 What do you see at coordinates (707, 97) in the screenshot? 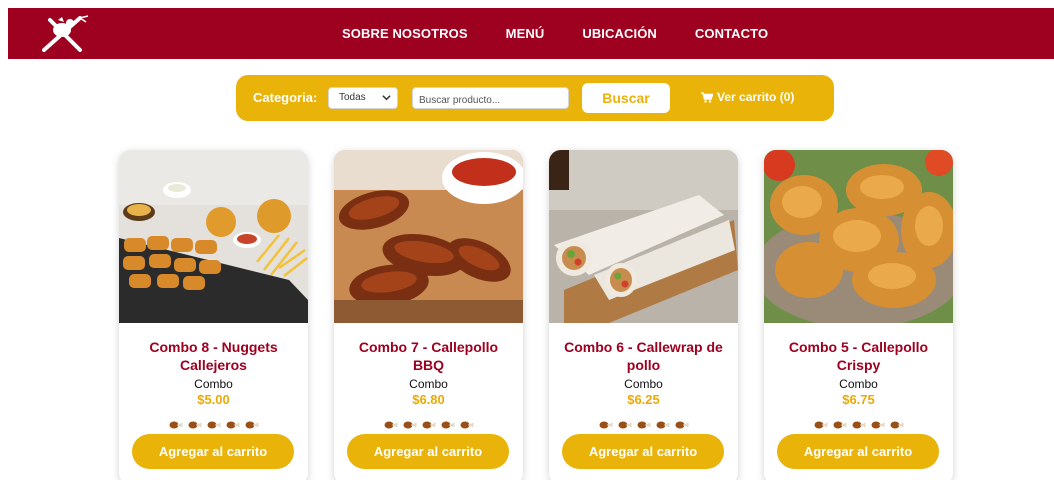
I see `cart-icon` at bounding box center [707, 97].